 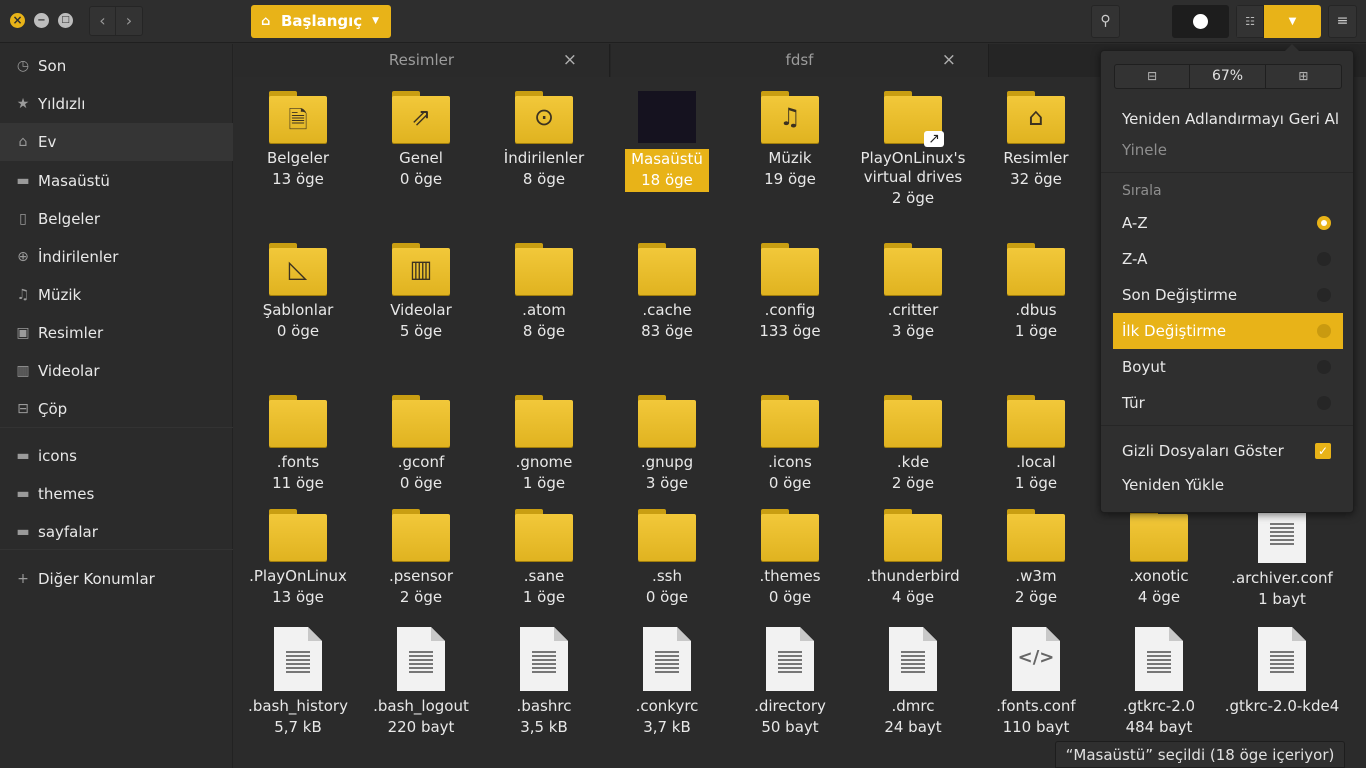 I want to click on file-item: .conkyrc 3,7 kB, so click(x=667, y=682).